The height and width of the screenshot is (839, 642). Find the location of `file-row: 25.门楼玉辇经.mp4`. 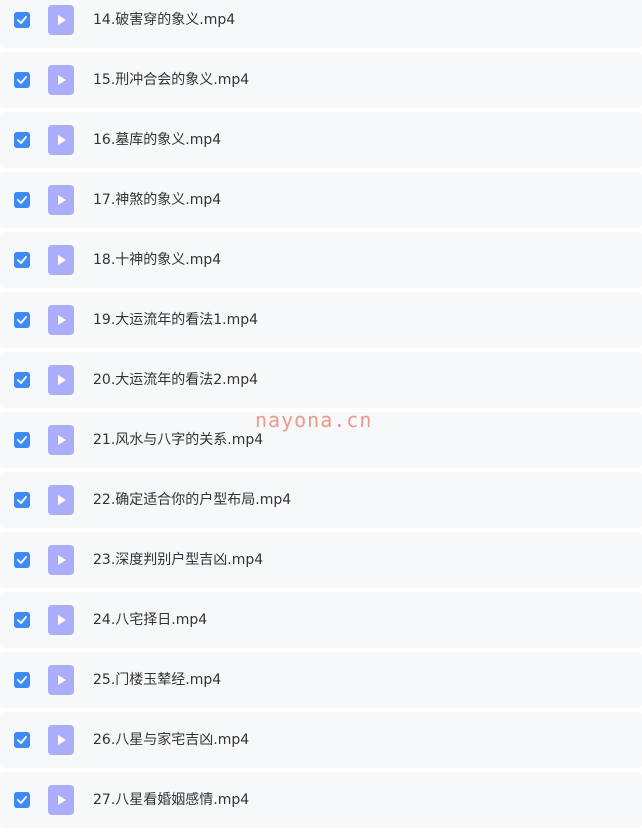

file-row: 25.门楼玉辇经.mp4 is located at coordinates (321, 680).